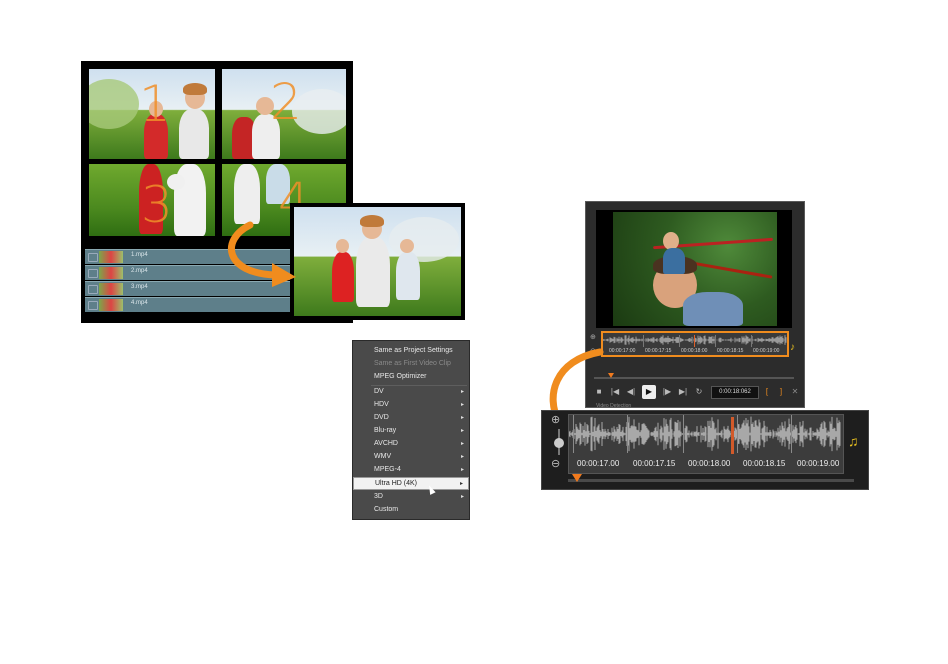 This screenshot has height=664, width=948. Describe the element at coordinates (694, 269) in the screenshot. I see `video-preview` at that location.